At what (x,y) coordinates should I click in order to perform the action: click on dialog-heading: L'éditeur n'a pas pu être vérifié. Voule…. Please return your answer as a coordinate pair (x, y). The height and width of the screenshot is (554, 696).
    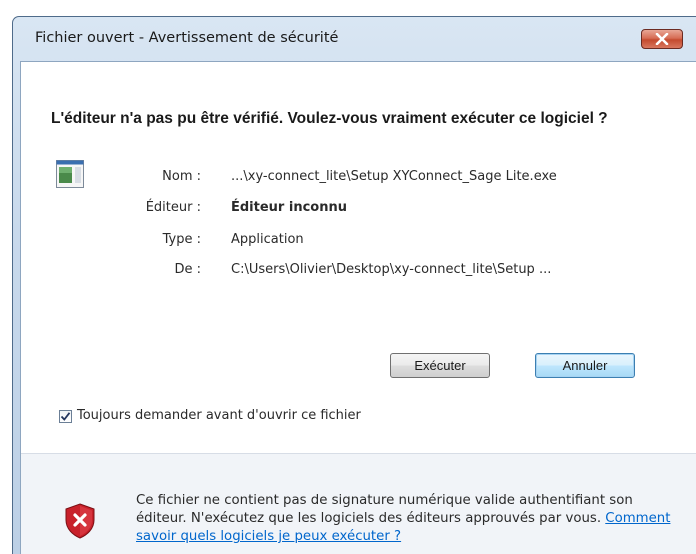
    Looking at the image, I should click on (329, 118).